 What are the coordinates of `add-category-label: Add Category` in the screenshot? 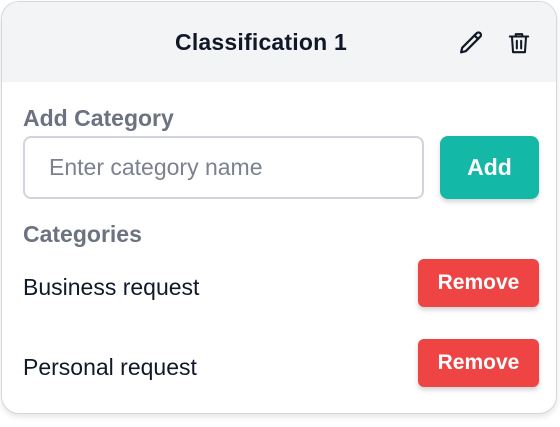 It's located at (98, 118).